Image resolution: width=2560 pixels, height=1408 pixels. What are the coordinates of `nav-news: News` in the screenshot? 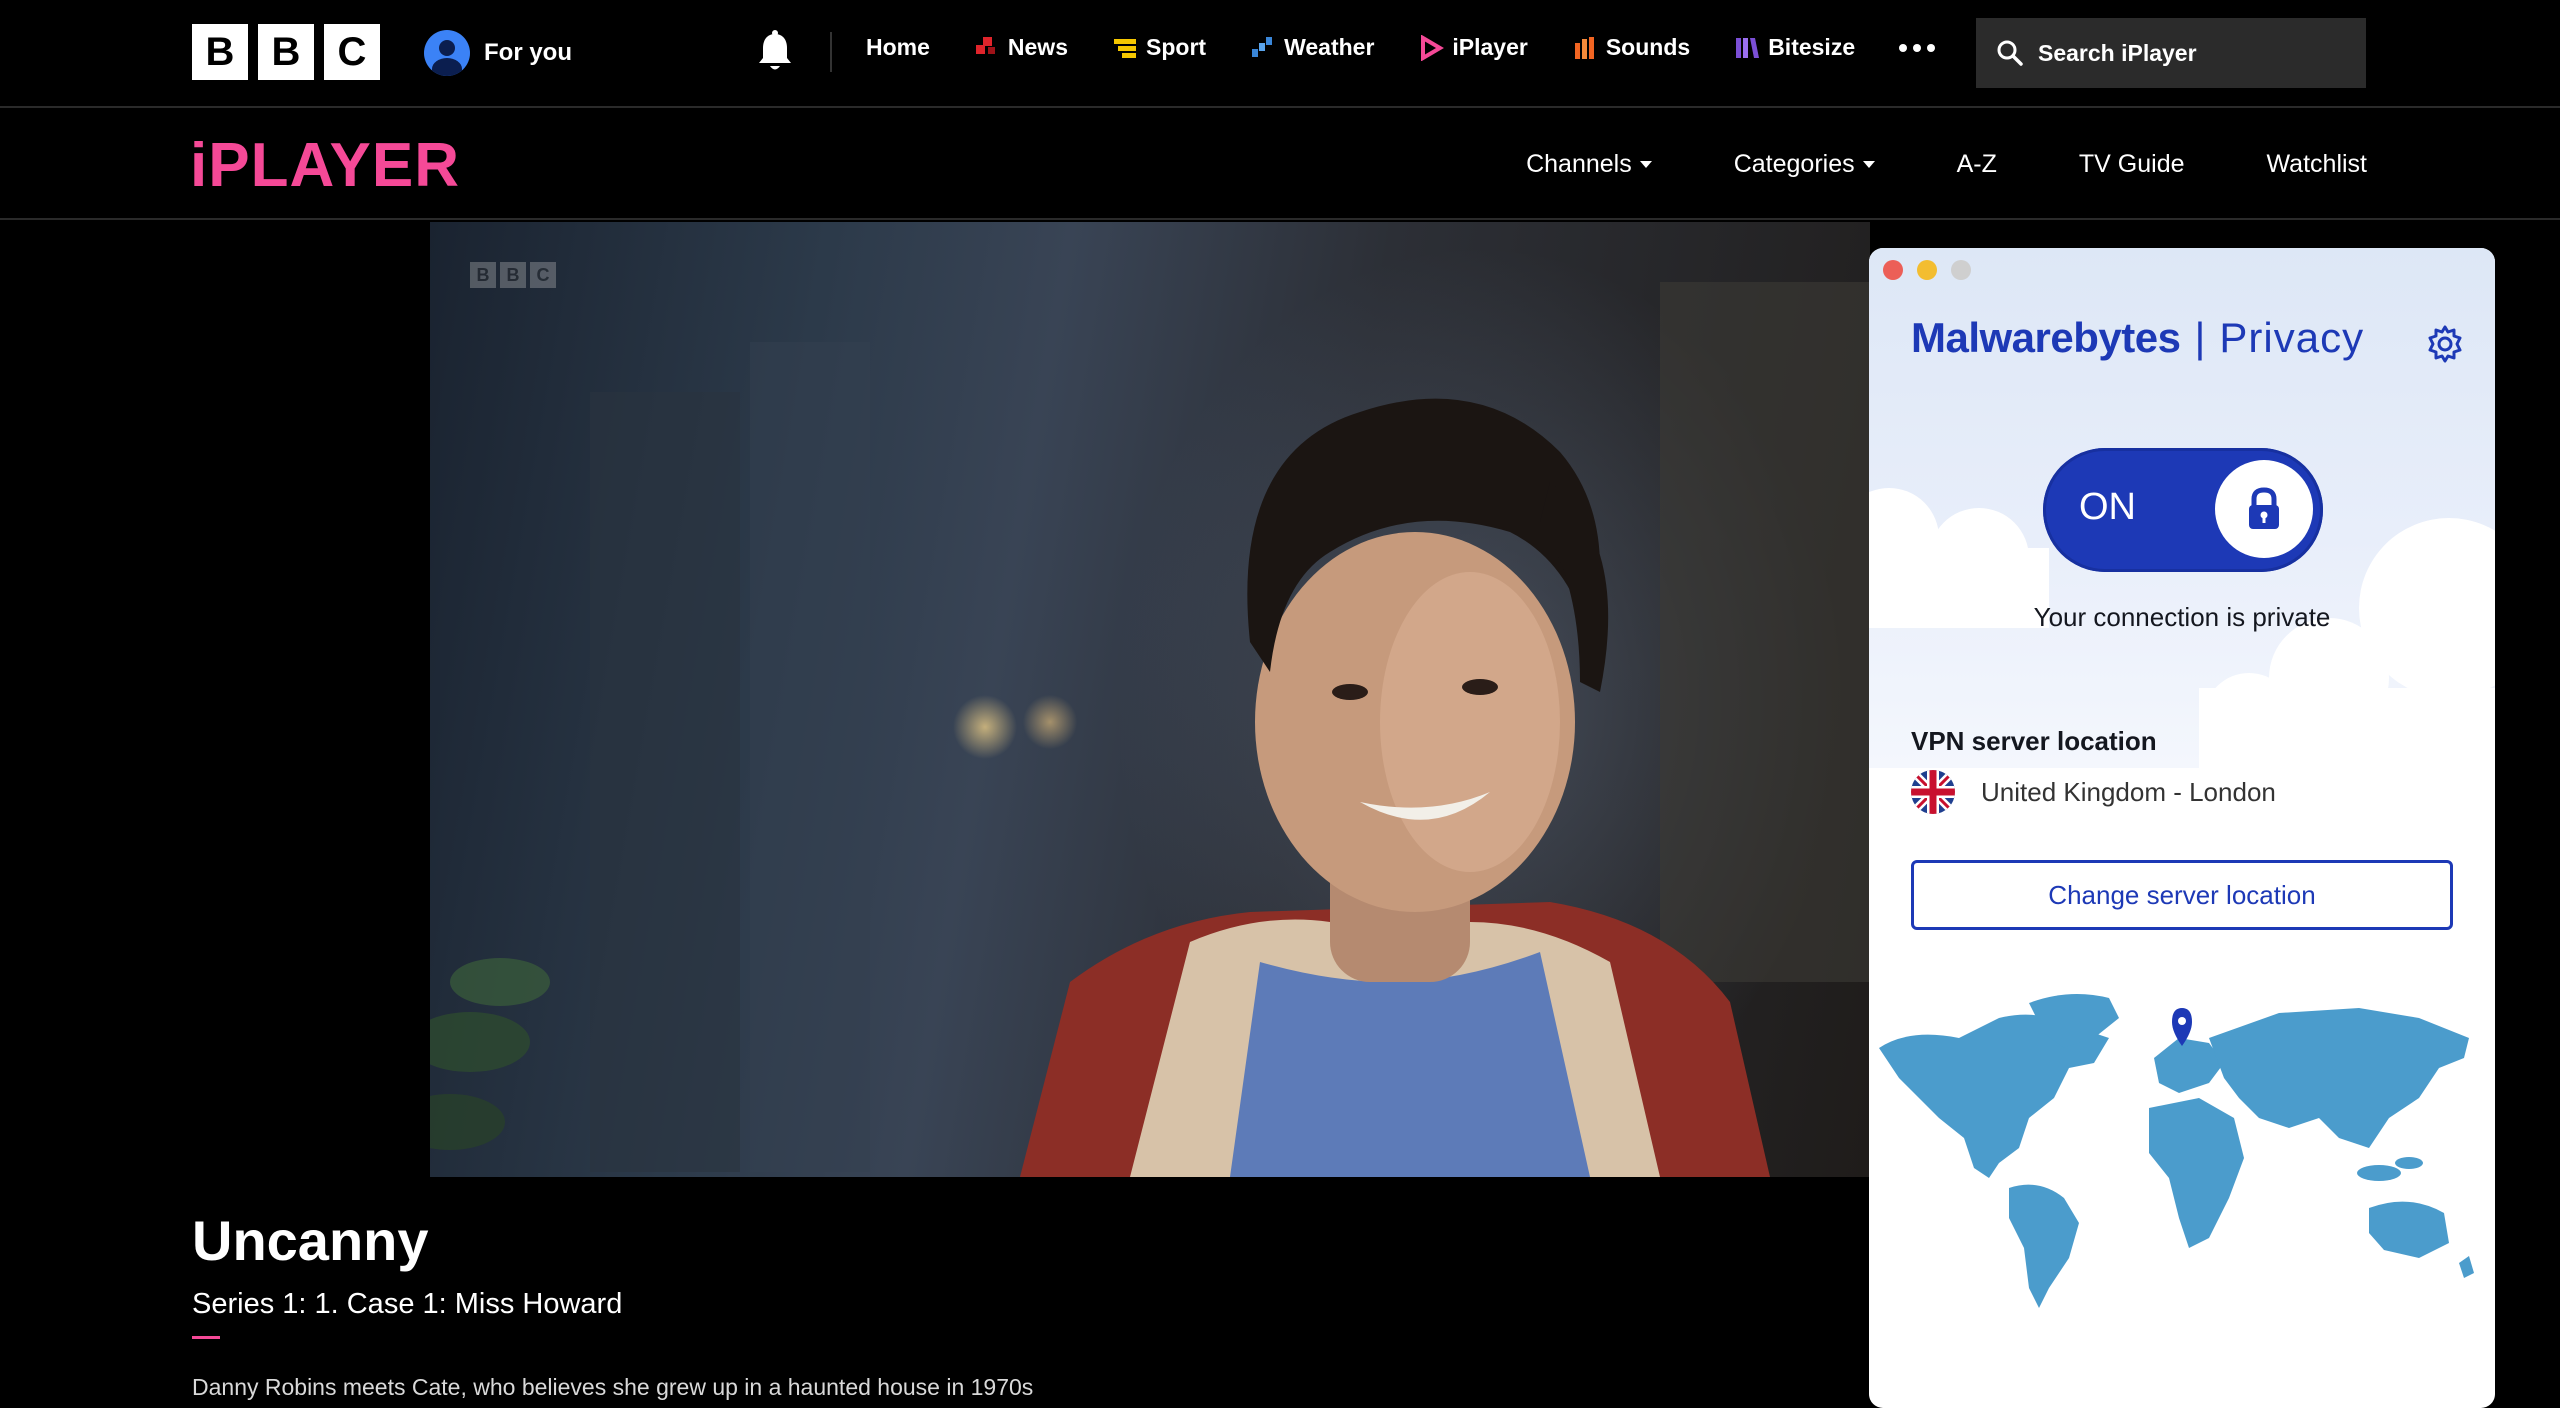 It's located at (1021, 47).